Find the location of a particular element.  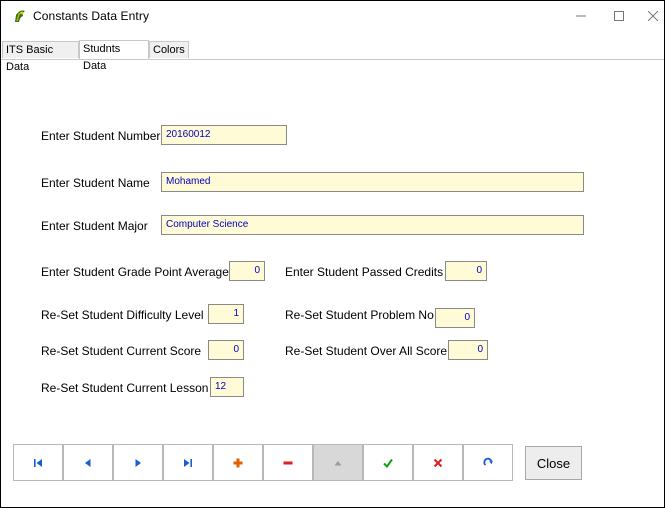

tab-studnts-data: Studnts Data is located at coordinates (114, 56).